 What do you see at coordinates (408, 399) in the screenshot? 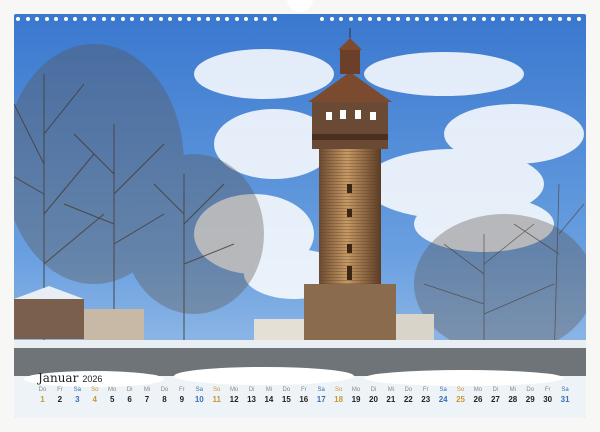
I see `day-number: 22` at bounding box center [408, 399].